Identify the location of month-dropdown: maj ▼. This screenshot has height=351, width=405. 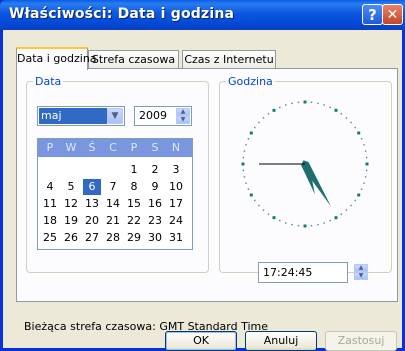
(81, 116).